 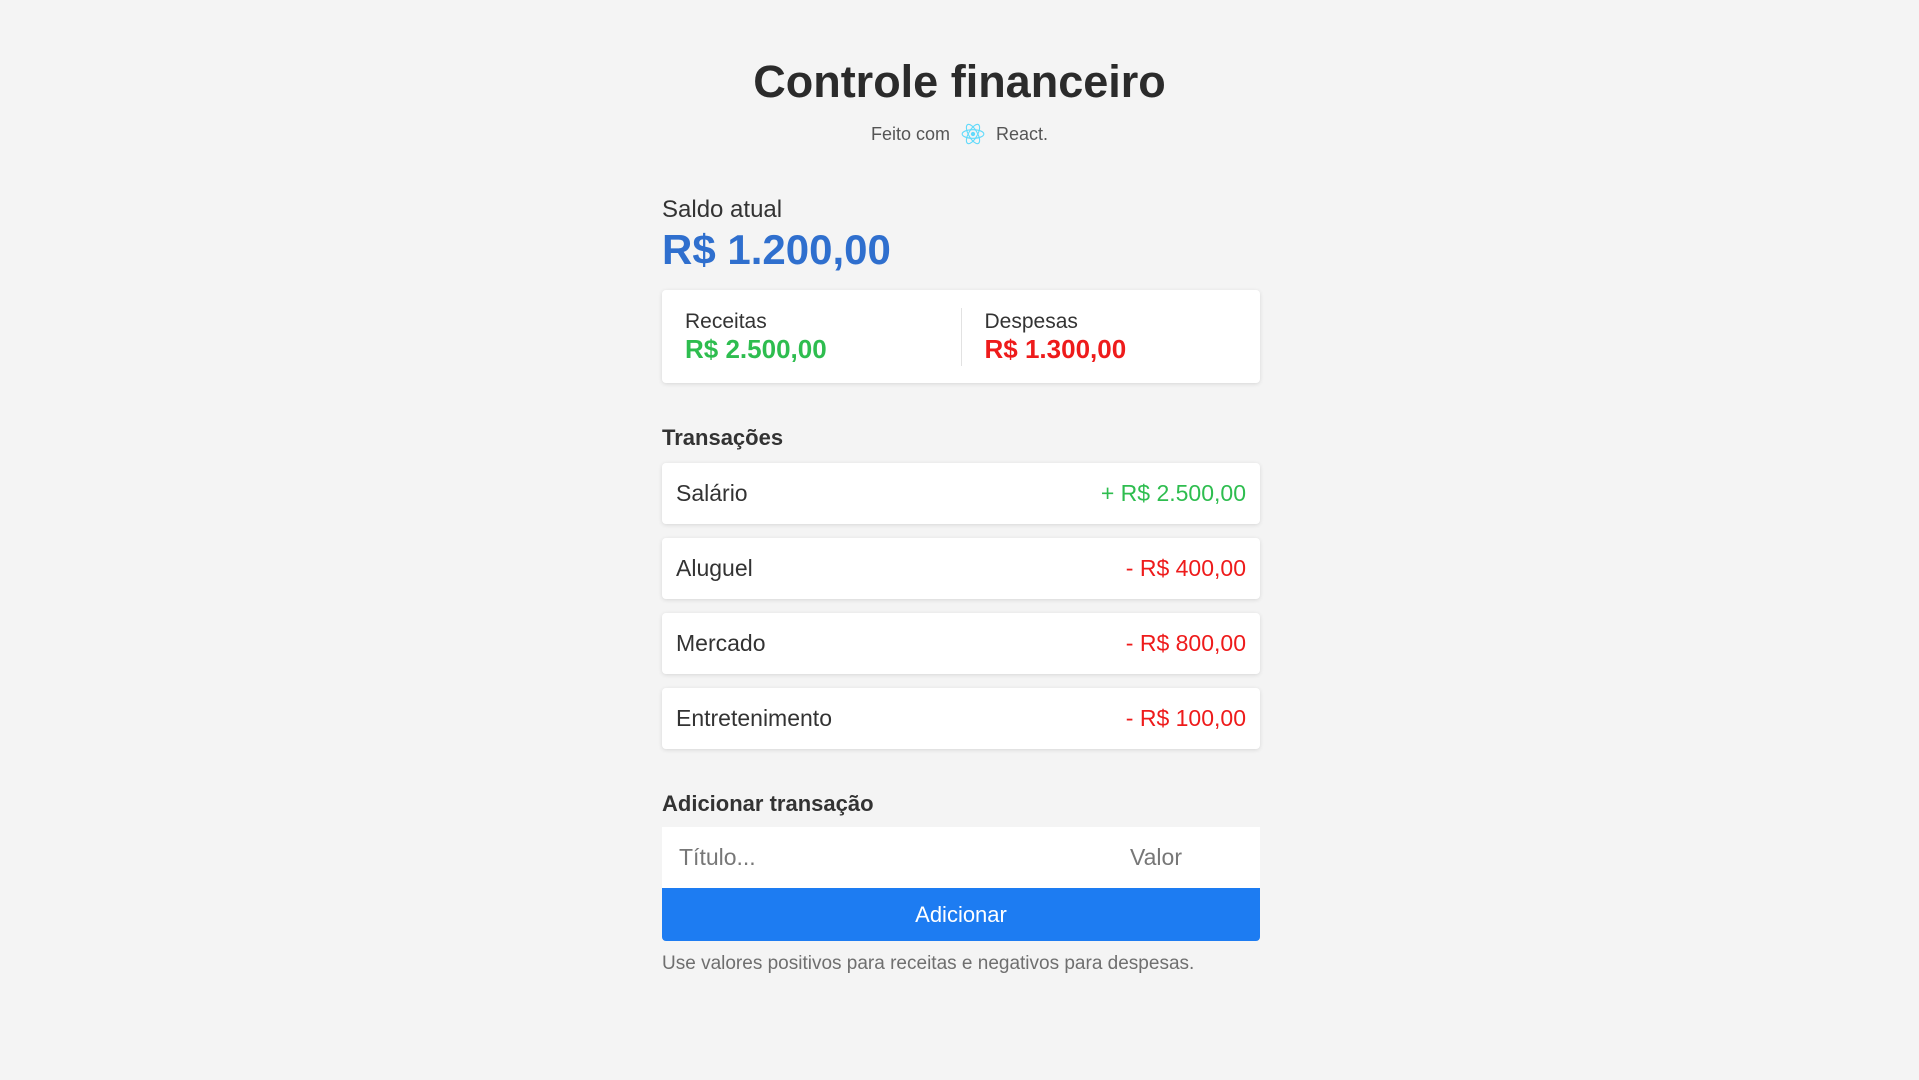 What do you see at coordinates (776, 249) in the screenshot?
I see `balance-value: R$ 1.200,00` at bounding box center [776, 249].